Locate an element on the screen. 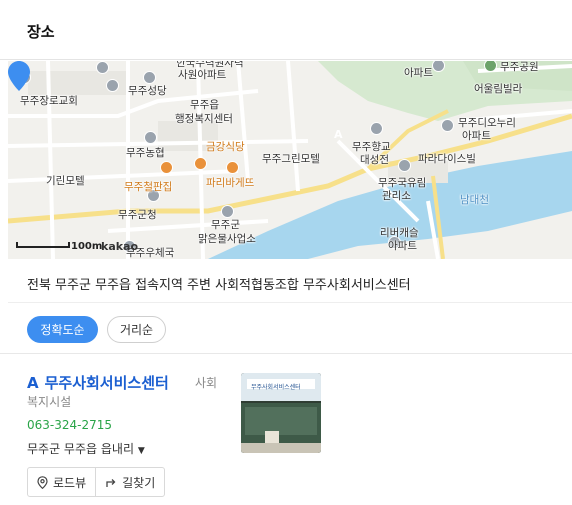 The image size is (572, 505). poi-bakery-icon is located at coordinates (232, 167).